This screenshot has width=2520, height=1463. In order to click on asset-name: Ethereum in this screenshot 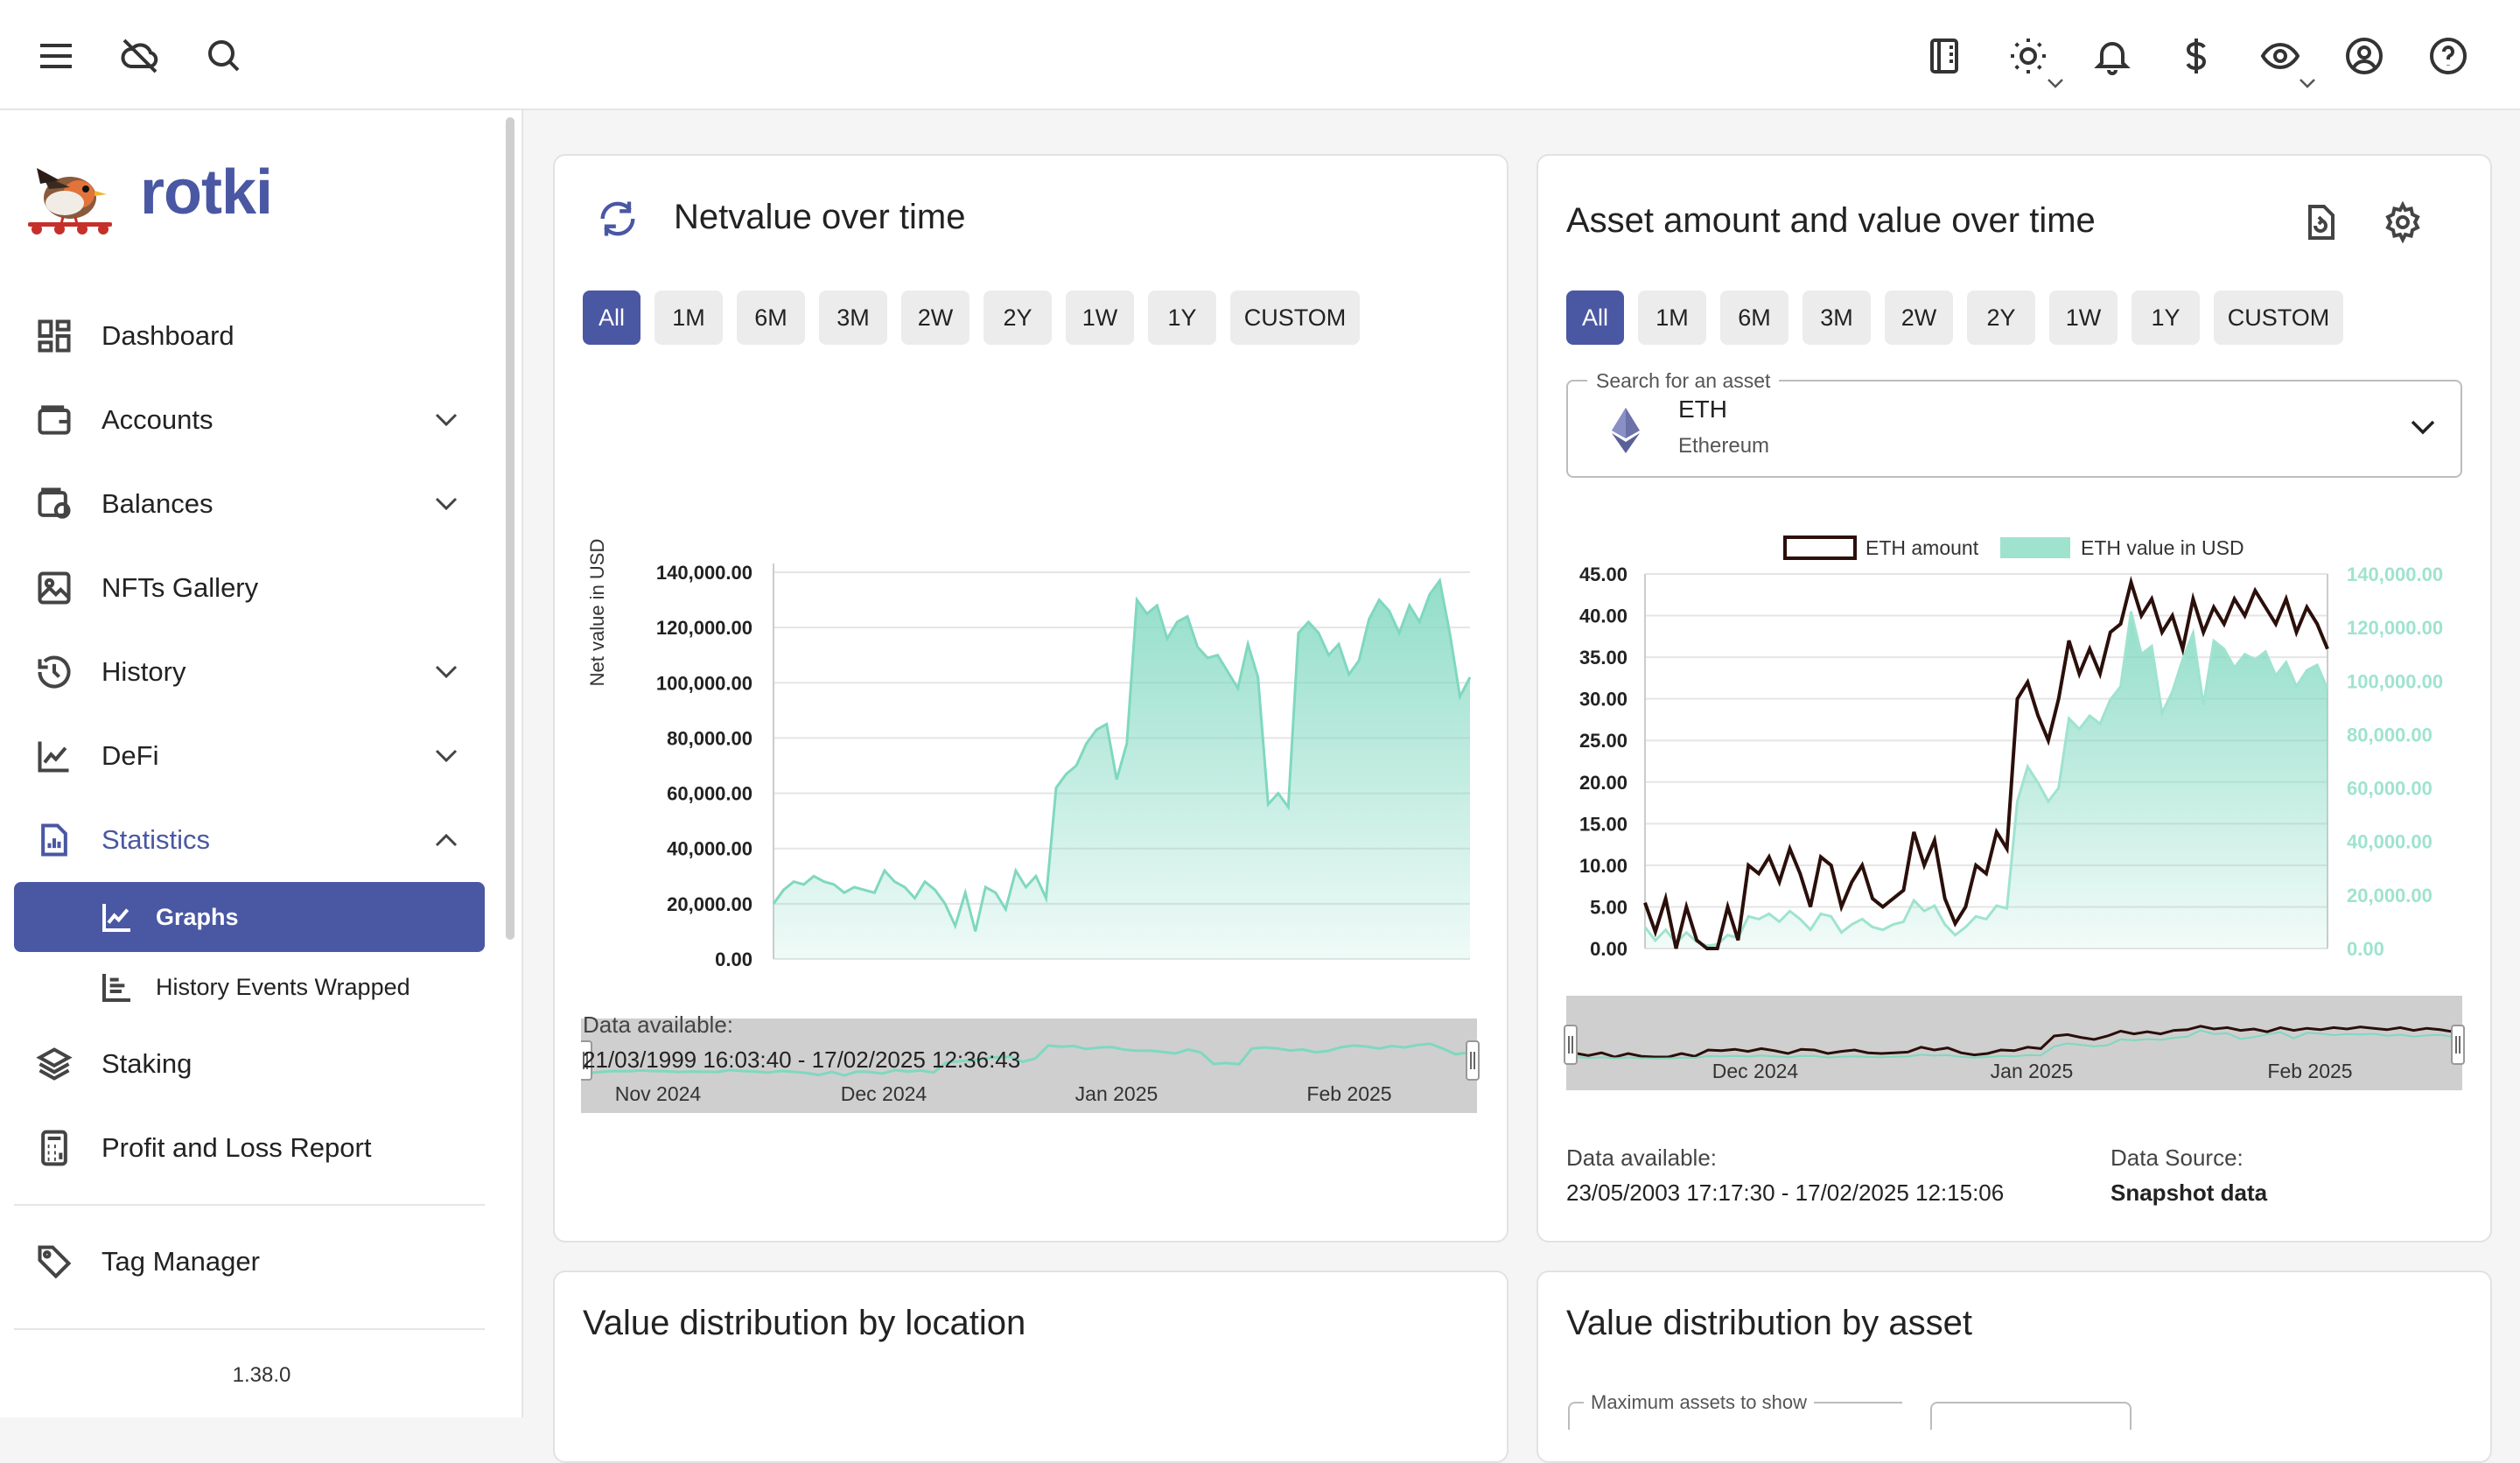, I will do `click(1724, 446)`.